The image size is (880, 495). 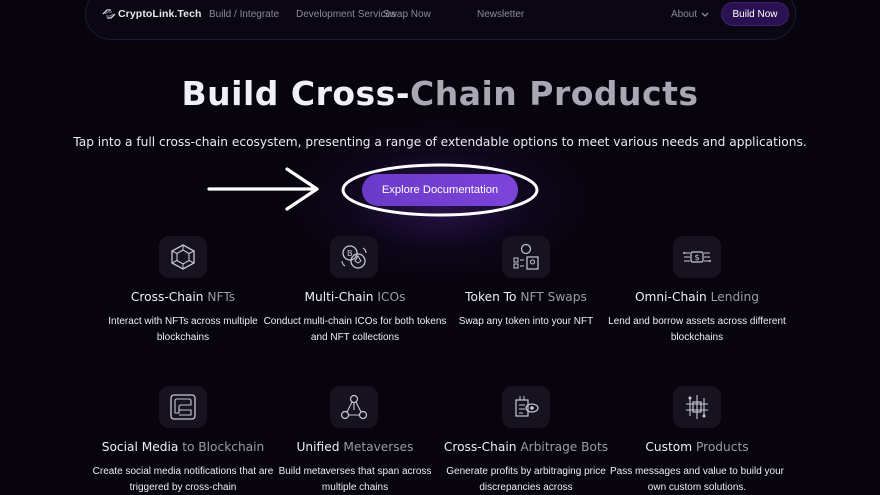 I want to click on token-swap-icon, so click(x=526, y=256).